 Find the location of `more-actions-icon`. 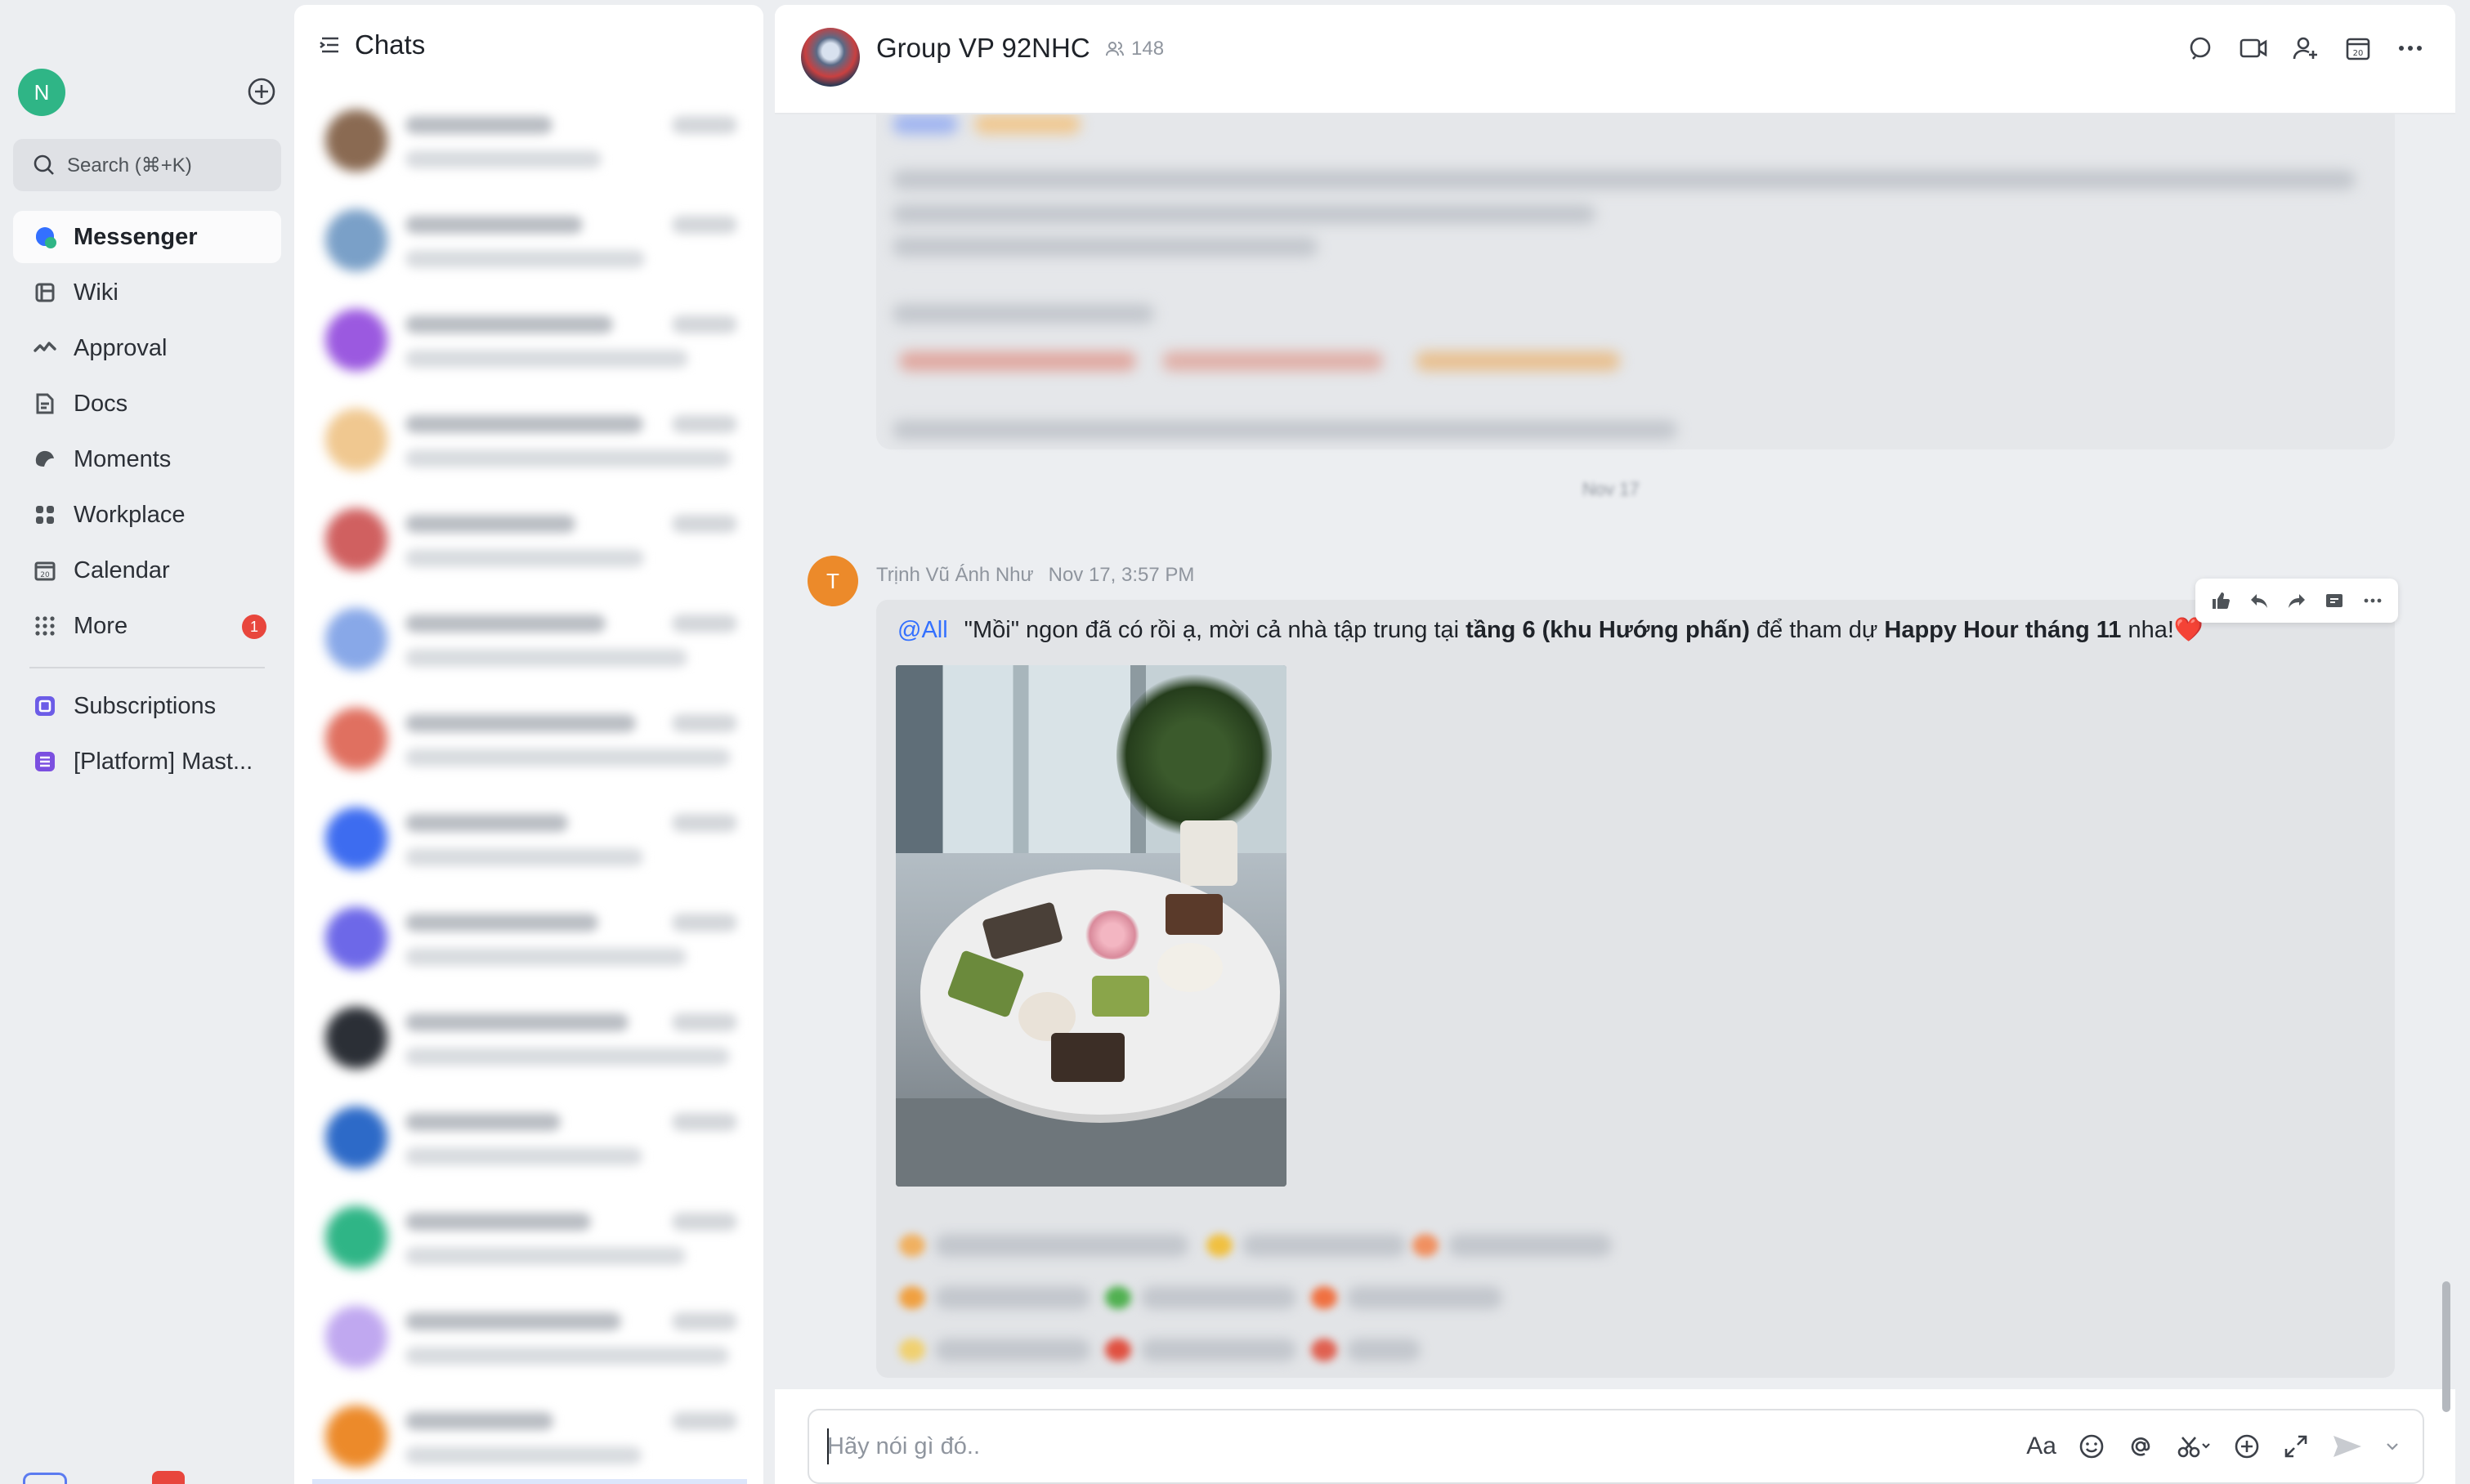

more-actions-icon is located at coordinates (2372, 600).